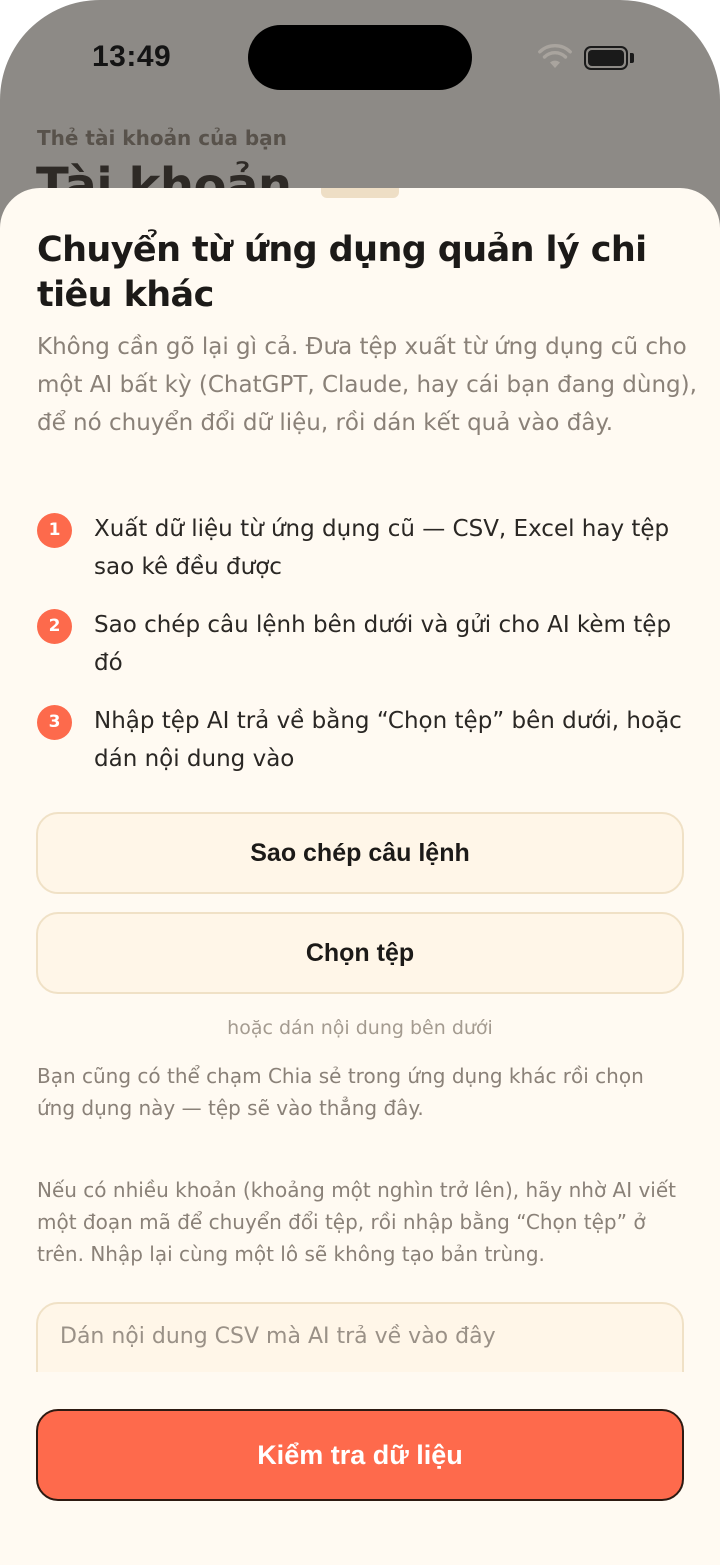 The width and height of the screenshot is (720, 1565). What do you see at coordinates (54, 722) in the screenshot?
I see `step-number-badge: 3` at bounding box center [54, 722].